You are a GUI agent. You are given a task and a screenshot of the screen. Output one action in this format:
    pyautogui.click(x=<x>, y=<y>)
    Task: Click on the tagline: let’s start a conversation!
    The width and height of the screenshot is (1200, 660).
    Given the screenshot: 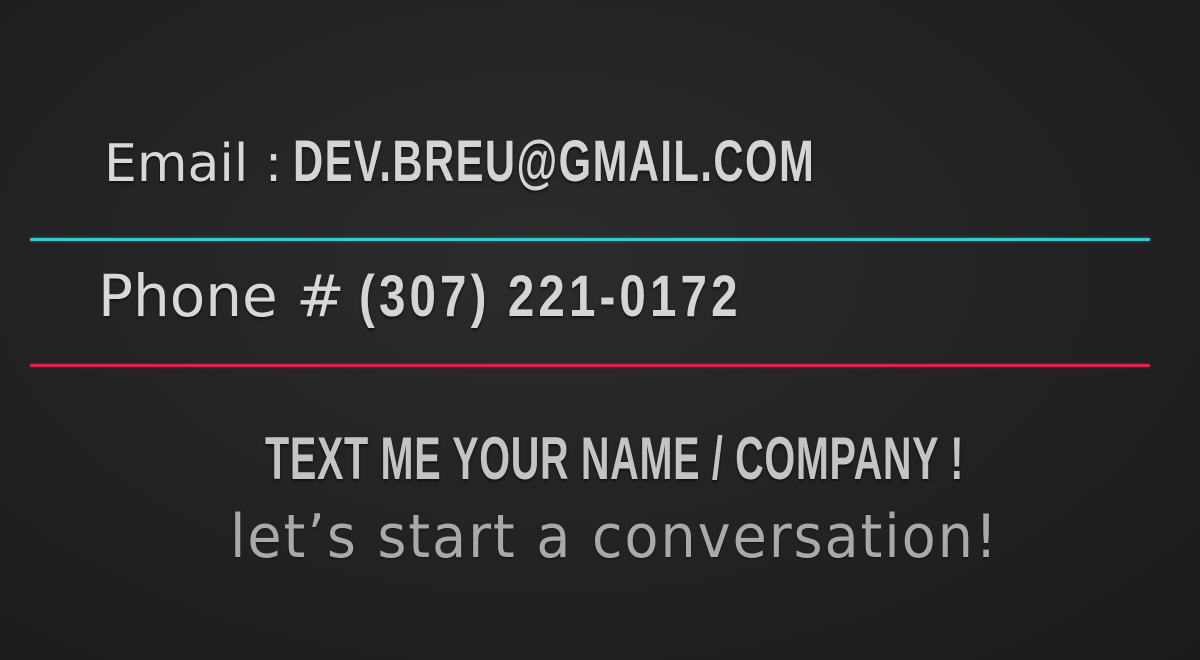 What is the action you would take?
    pyautogui.click(x=600, y=537)
    